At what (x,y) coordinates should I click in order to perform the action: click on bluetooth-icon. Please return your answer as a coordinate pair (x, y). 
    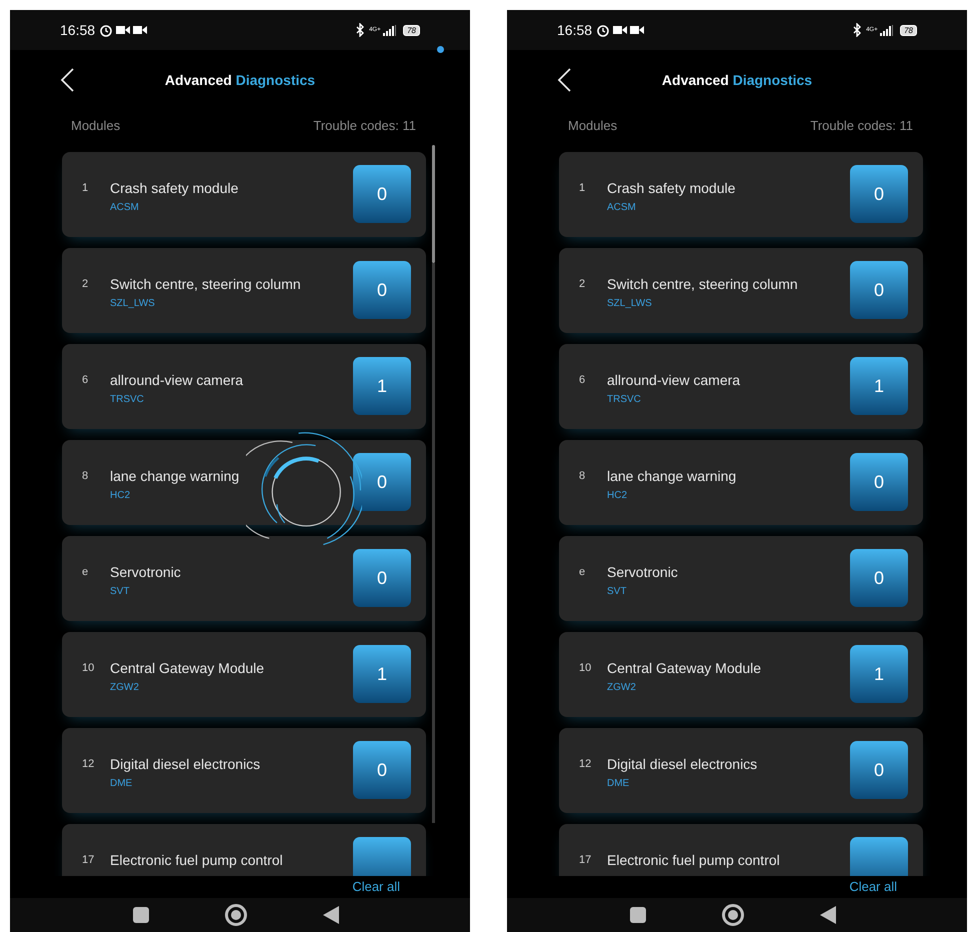
    Looking at the image, I should click on (857, 30).